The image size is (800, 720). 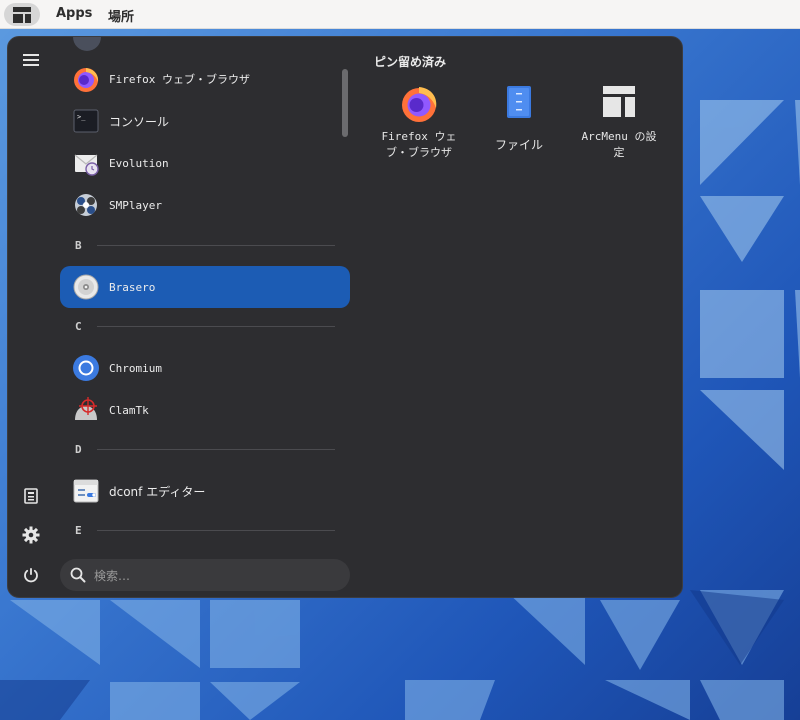 What do you see at coordinates (400, 14) in the screenshot?
I see `top-bar: Apps 場所` at bounding box center [400, 14].